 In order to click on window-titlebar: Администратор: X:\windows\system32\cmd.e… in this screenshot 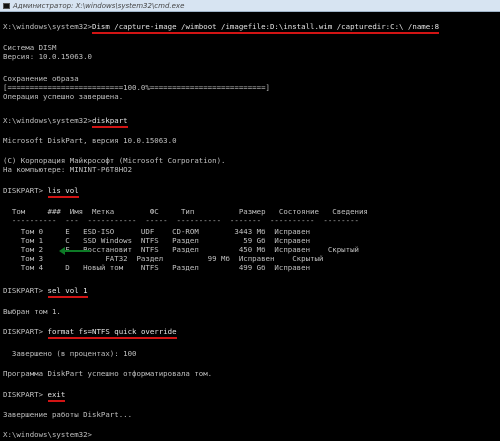, I will do `click(250, 6)`.